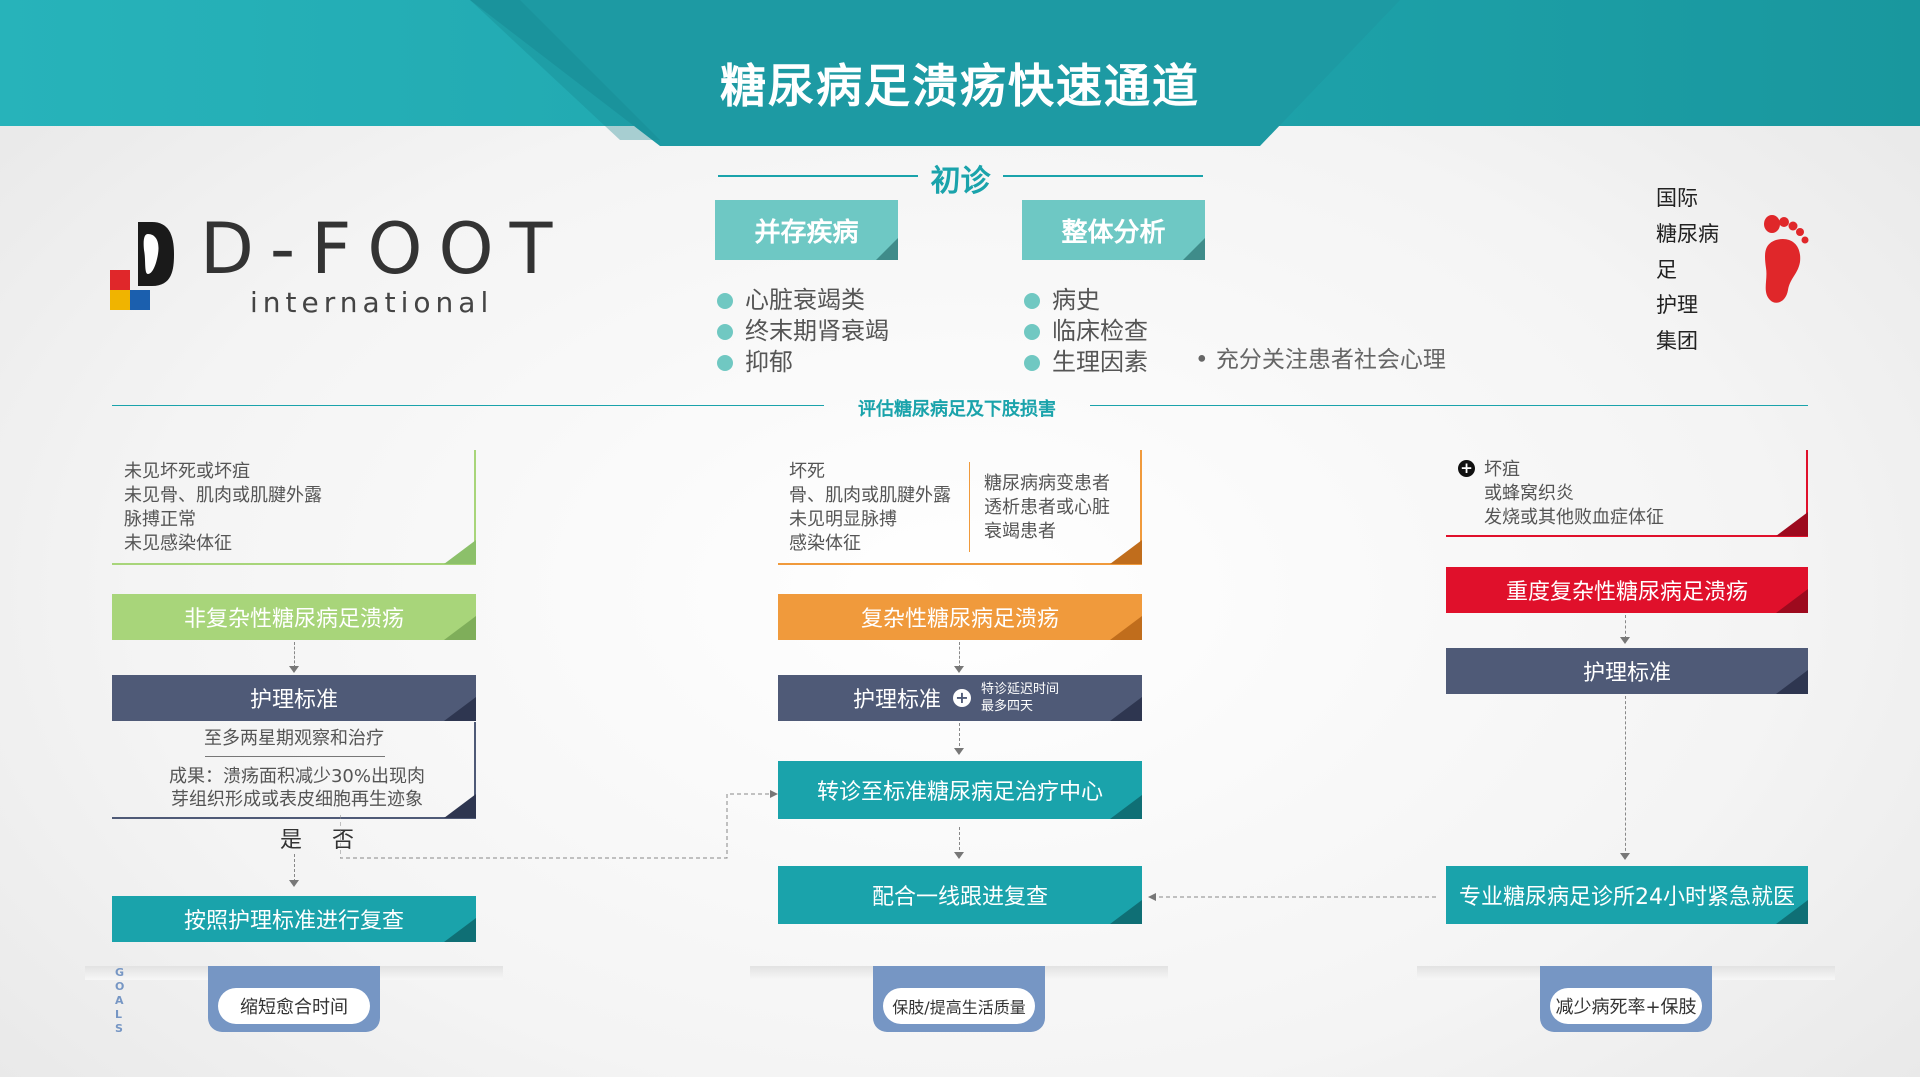 This screenshot has width=1920, height=1077. Describe the element at coordinates (1792, 524) in the screenshot. I see `col3-criteria-corner` at that location.